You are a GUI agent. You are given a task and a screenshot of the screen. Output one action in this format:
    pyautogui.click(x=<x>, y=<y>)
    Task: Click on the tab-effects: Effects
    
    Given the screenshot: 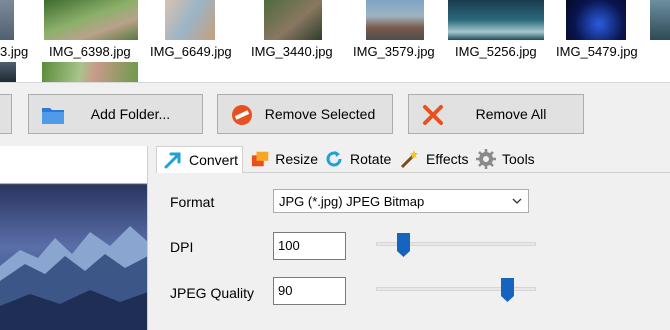 What is the action you would take?
    pyautogui.click(x=432, y=159)
    